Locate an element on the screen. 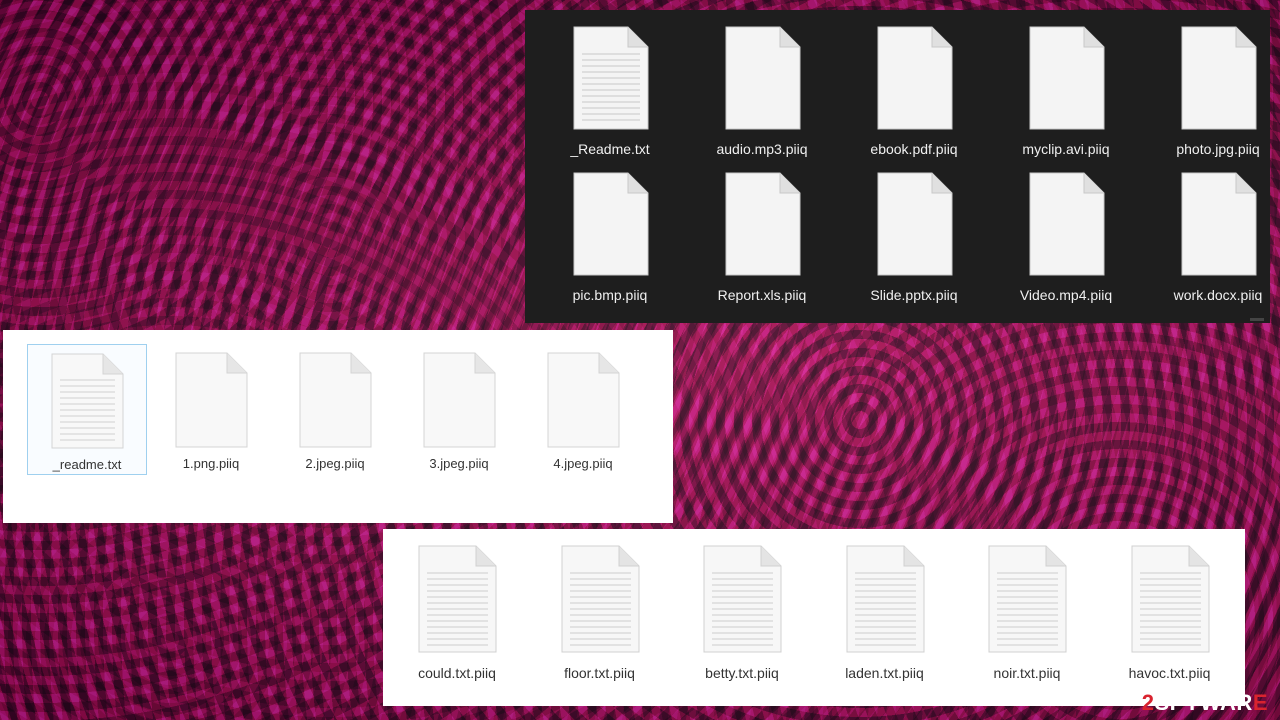 The image size is (1280, 720). file-name: audio.mp3.piiq is located at coordinates (762, 149).